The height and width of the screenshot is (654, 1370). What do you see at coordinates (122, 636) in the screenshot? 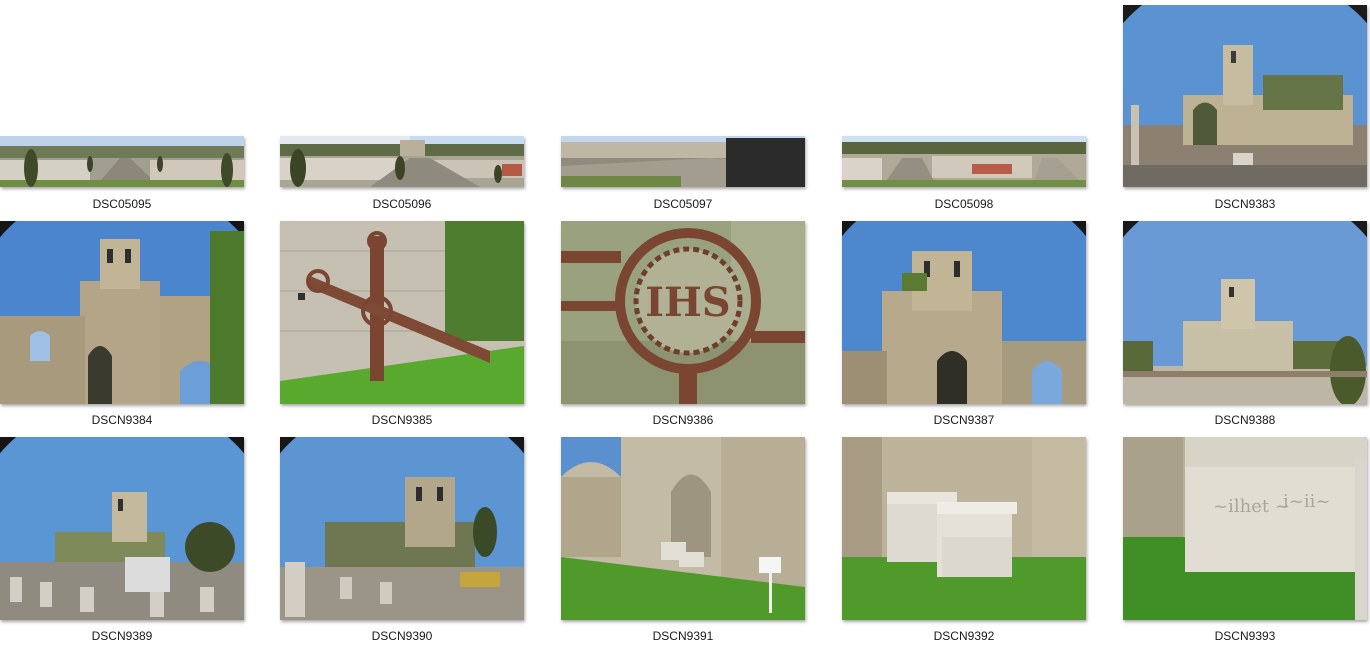
I see `thumbnail-label: DSCN9389` at bounding box center [122, 636].